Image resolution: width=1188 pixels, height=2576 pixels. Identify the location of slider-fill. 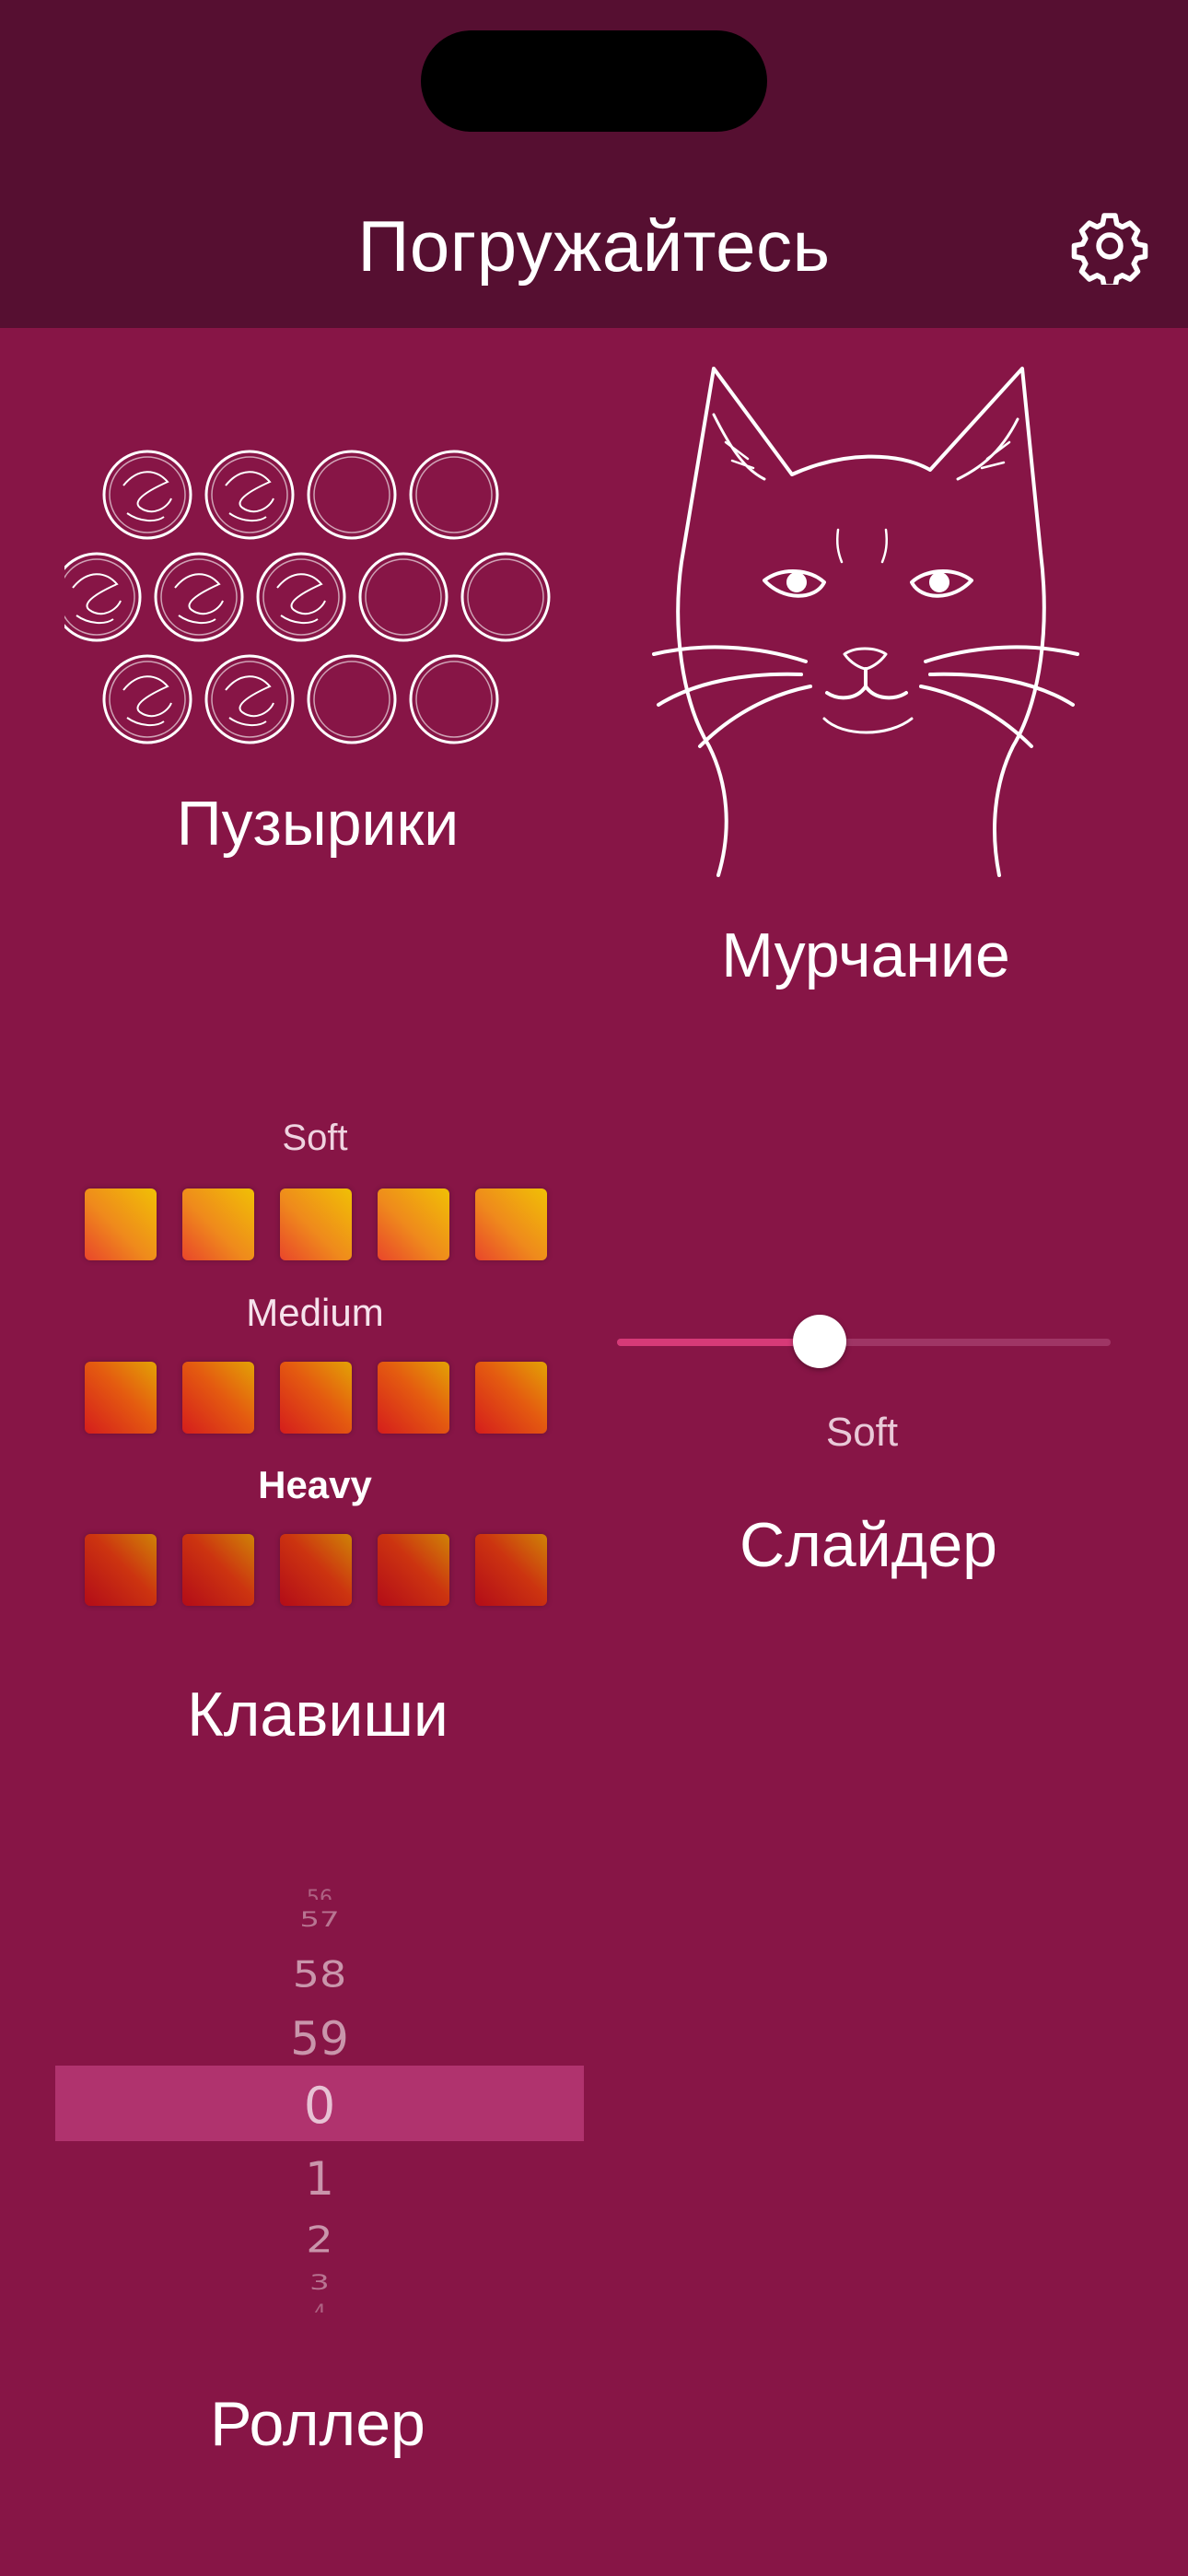
(719, 1342).